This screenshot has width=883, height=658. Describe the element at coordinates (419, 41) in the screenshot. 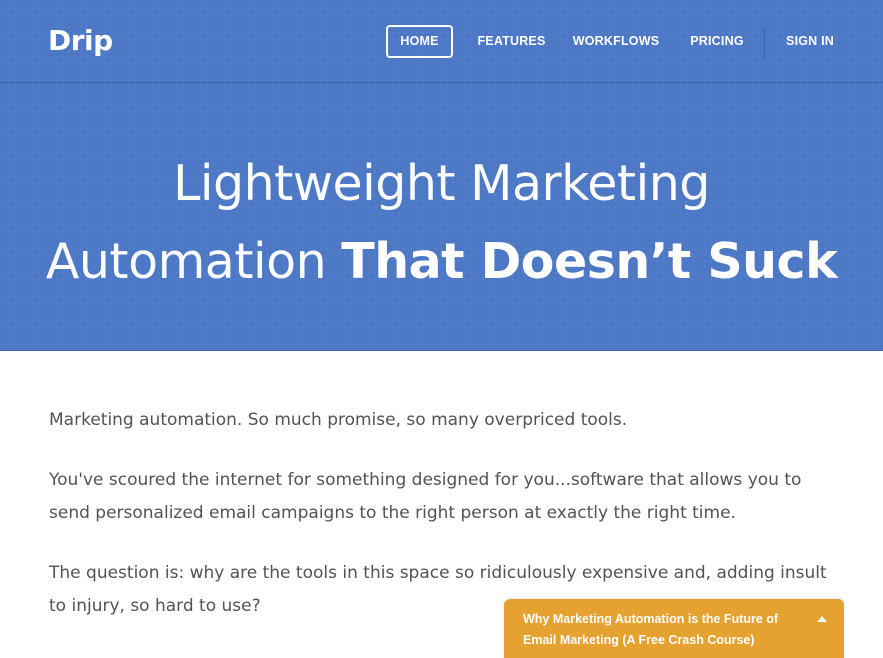

I see `nav-home-link: HOME` at that location.